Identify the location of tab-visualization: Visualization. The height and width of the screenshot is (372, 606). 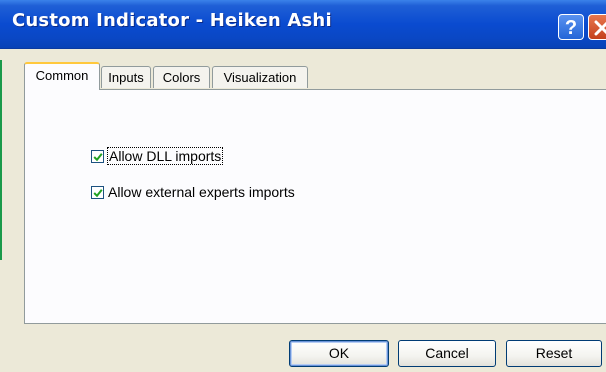
(260, 77).